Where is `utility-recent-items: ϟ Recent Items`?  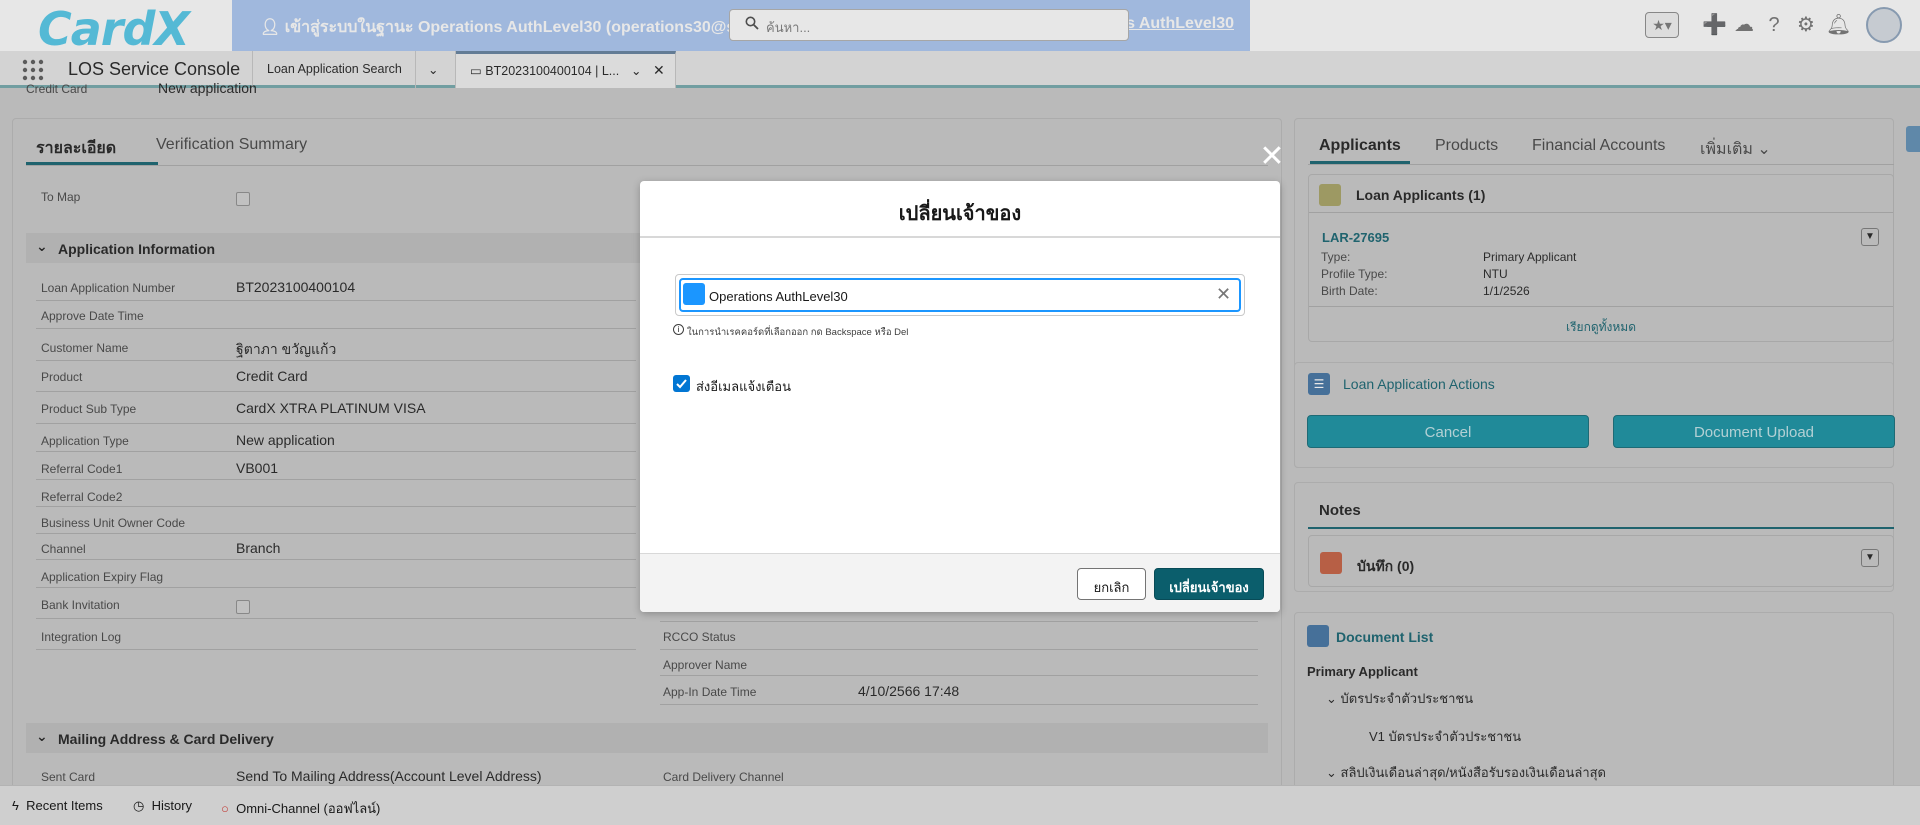
utility-recent-items: ϟ Recent Items is located at coordinates (57, 805).